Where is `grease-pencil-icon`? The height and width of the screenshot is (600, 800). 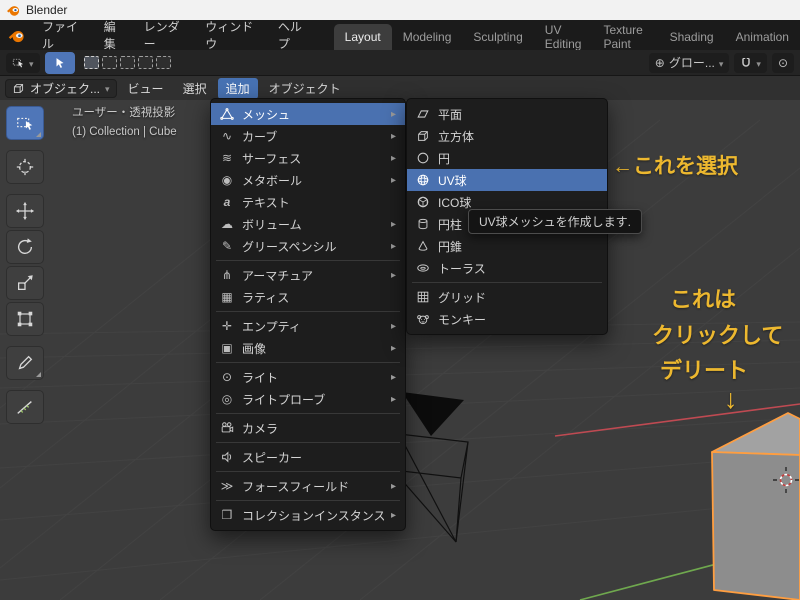 grease-pencil-icon is located at coordinates (227, 246).